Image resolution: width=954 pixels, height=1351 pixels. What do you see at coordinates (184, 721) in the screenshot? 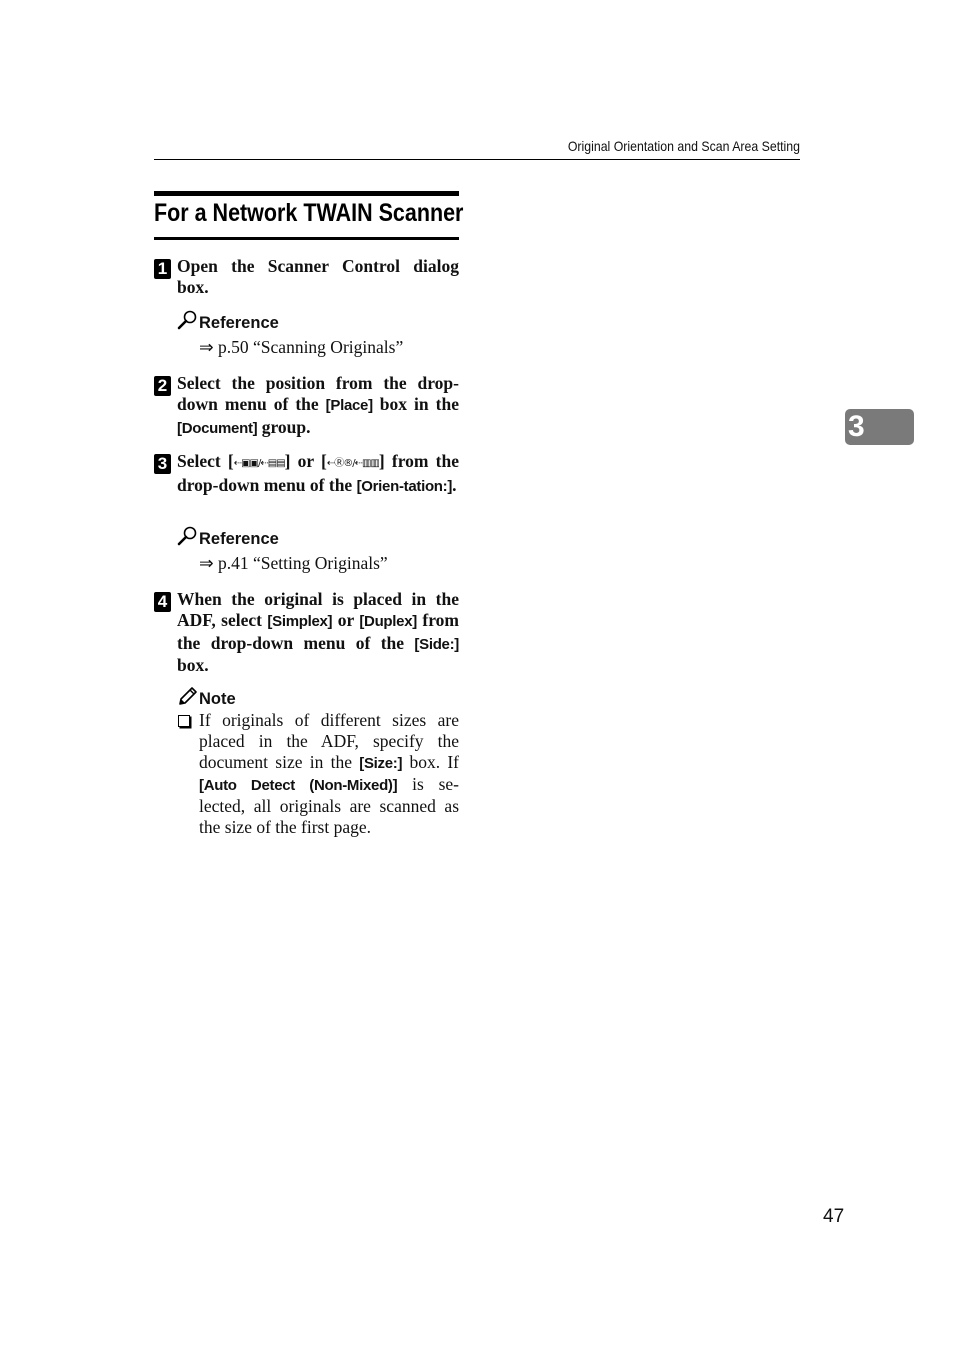
I see `checkbox-bullet-icon` at bounding box center [184, 721].